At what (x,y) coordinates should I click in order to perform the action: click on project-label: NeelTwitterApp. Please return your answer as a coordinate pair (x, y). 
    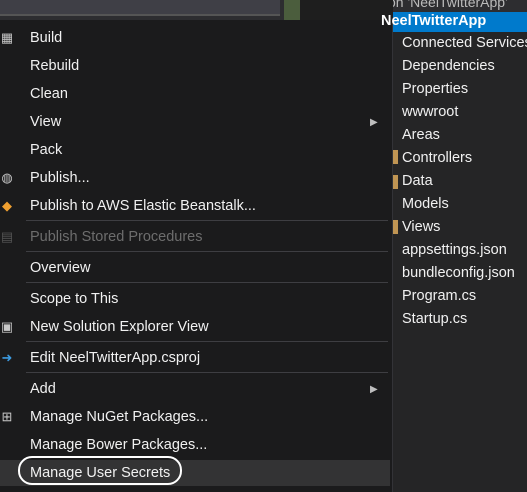
    Looking at the image, I should click on (434, 21).